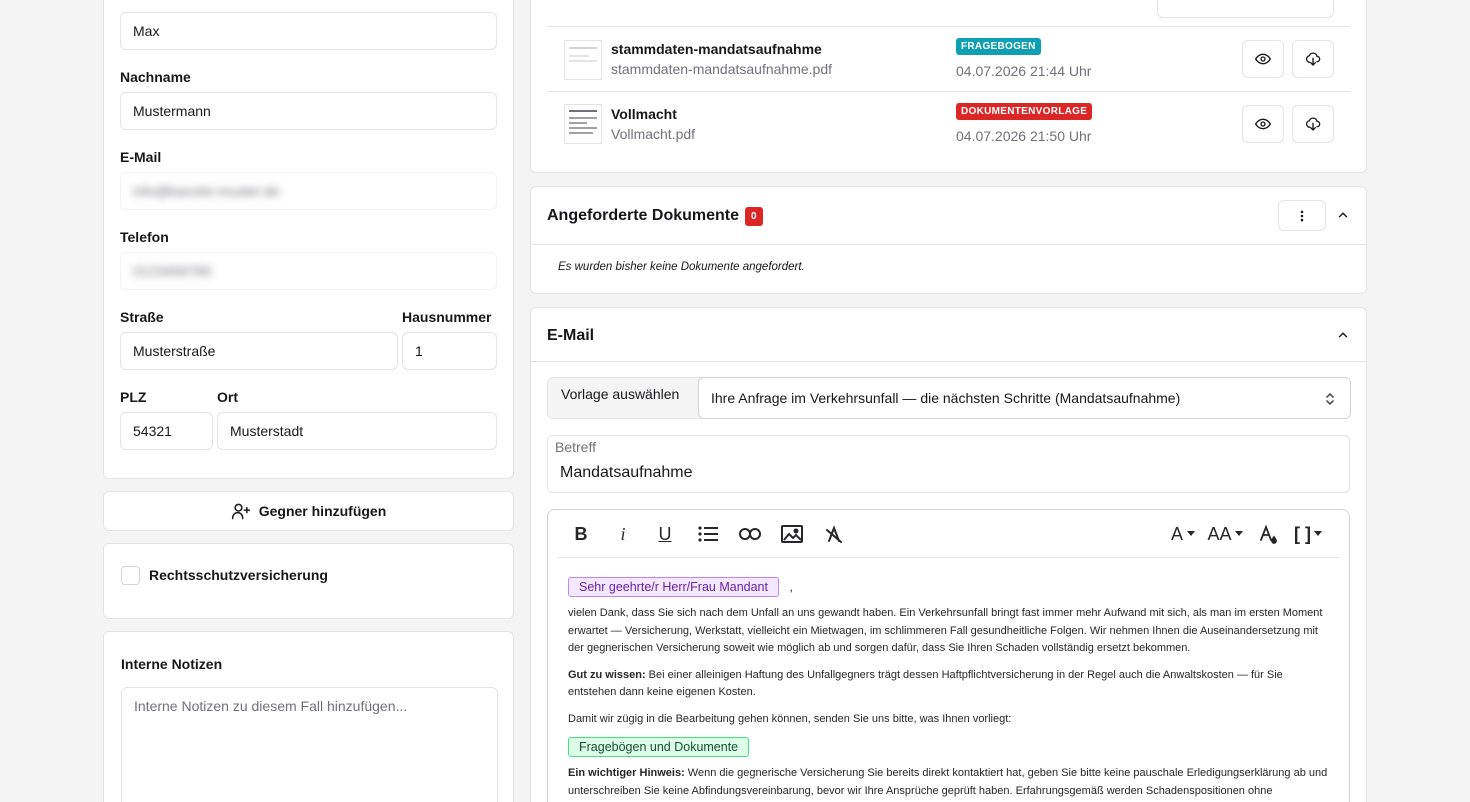 The height and width of the screenshot is (802, 1470). What do you see at coordinates (322, 511) in the screenshot?
I see `add-opponent-label: Gegner hinzufügen` at bounding box center [322, 511].